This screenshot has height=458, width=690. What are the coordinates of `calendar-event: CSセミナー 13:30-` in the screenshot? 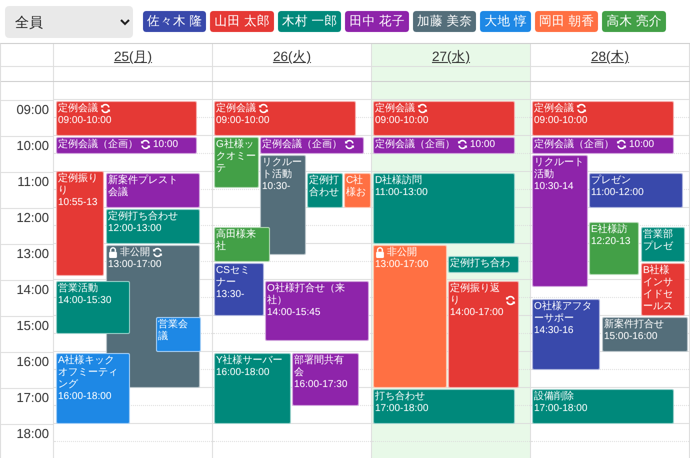 It's located at (239, 289).